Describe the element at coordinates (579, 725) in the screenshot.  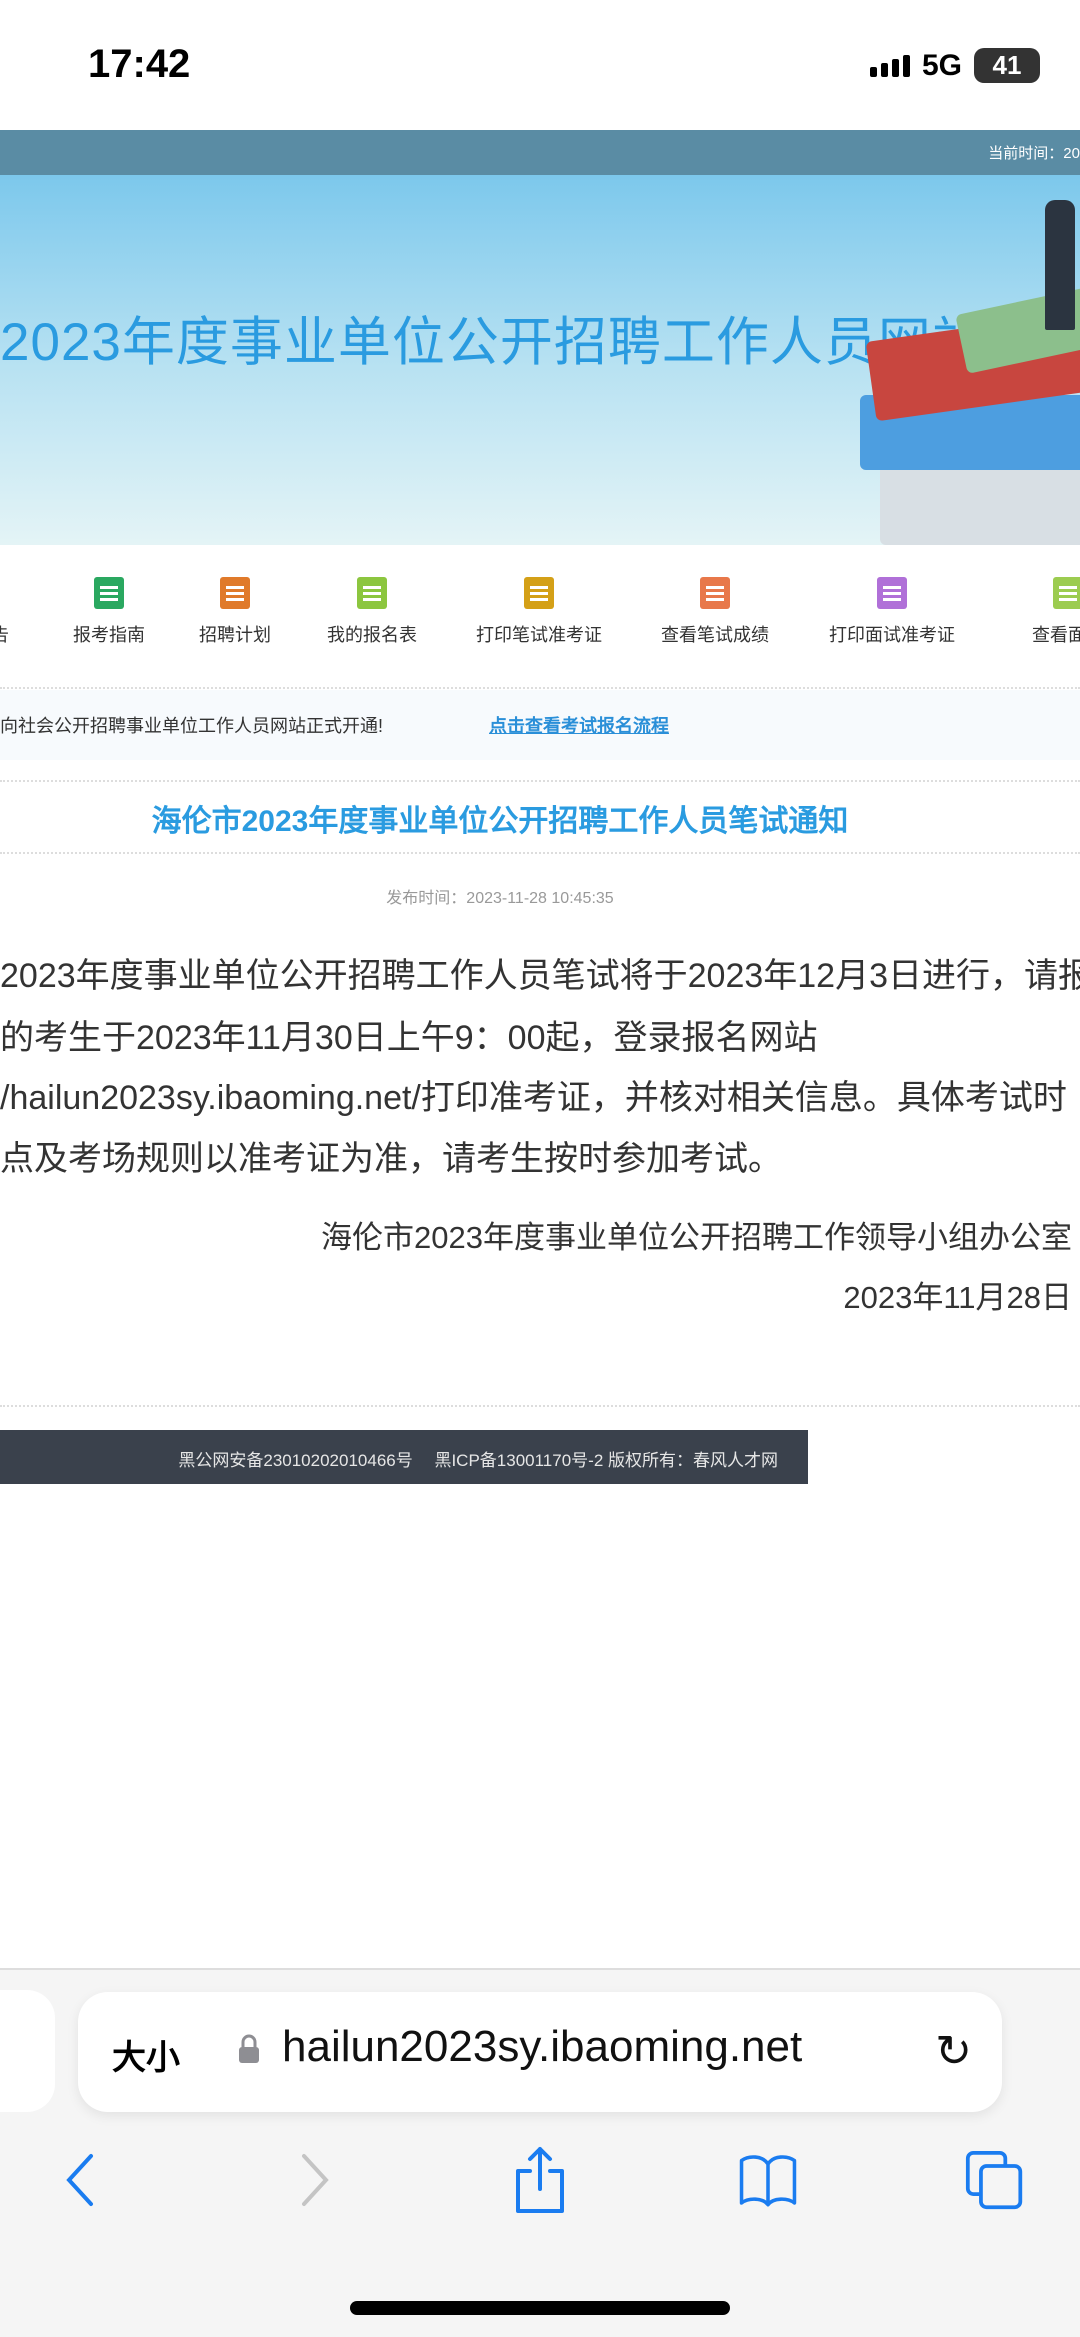
I see `registration-process-link: 点击查看考试报名流程` at that location.